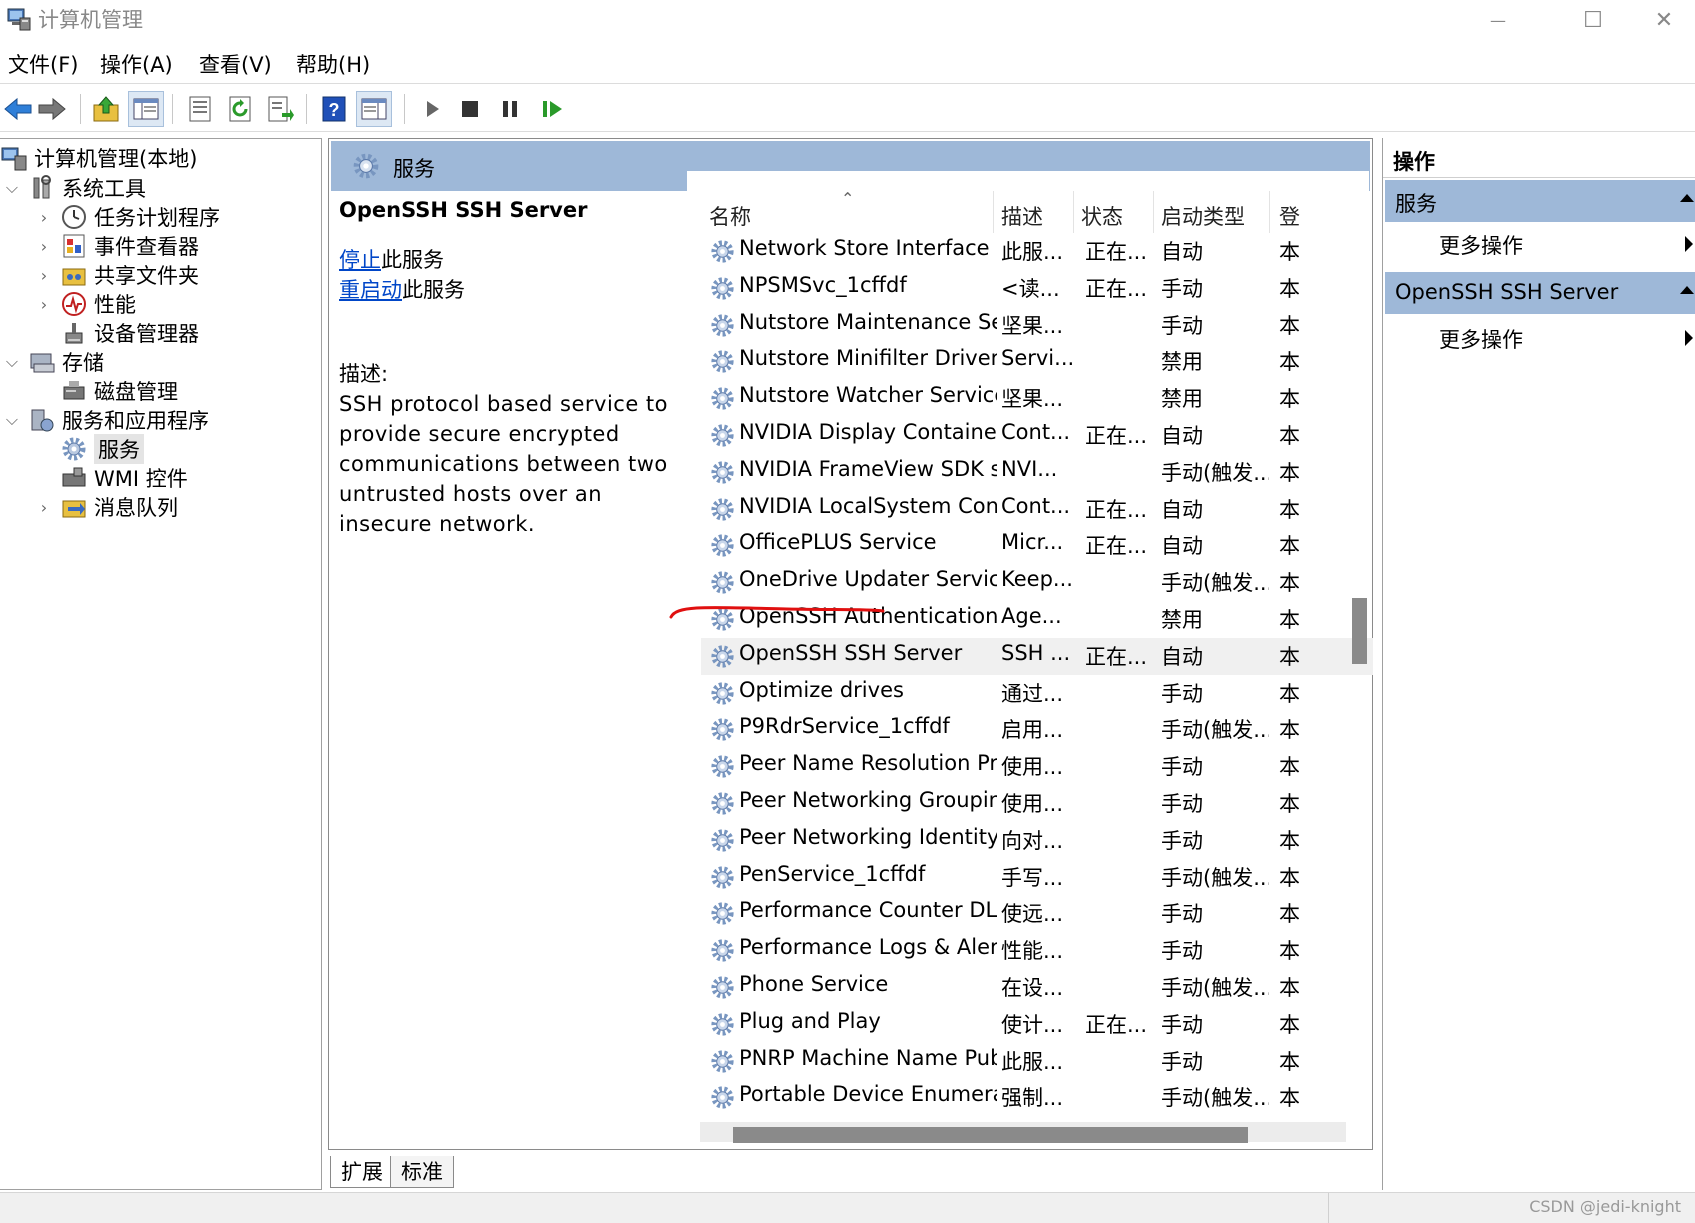 The width and height of the screenshot is (1695, 1223). I want to click on menu-file: 文件(F), so click(43, 64).